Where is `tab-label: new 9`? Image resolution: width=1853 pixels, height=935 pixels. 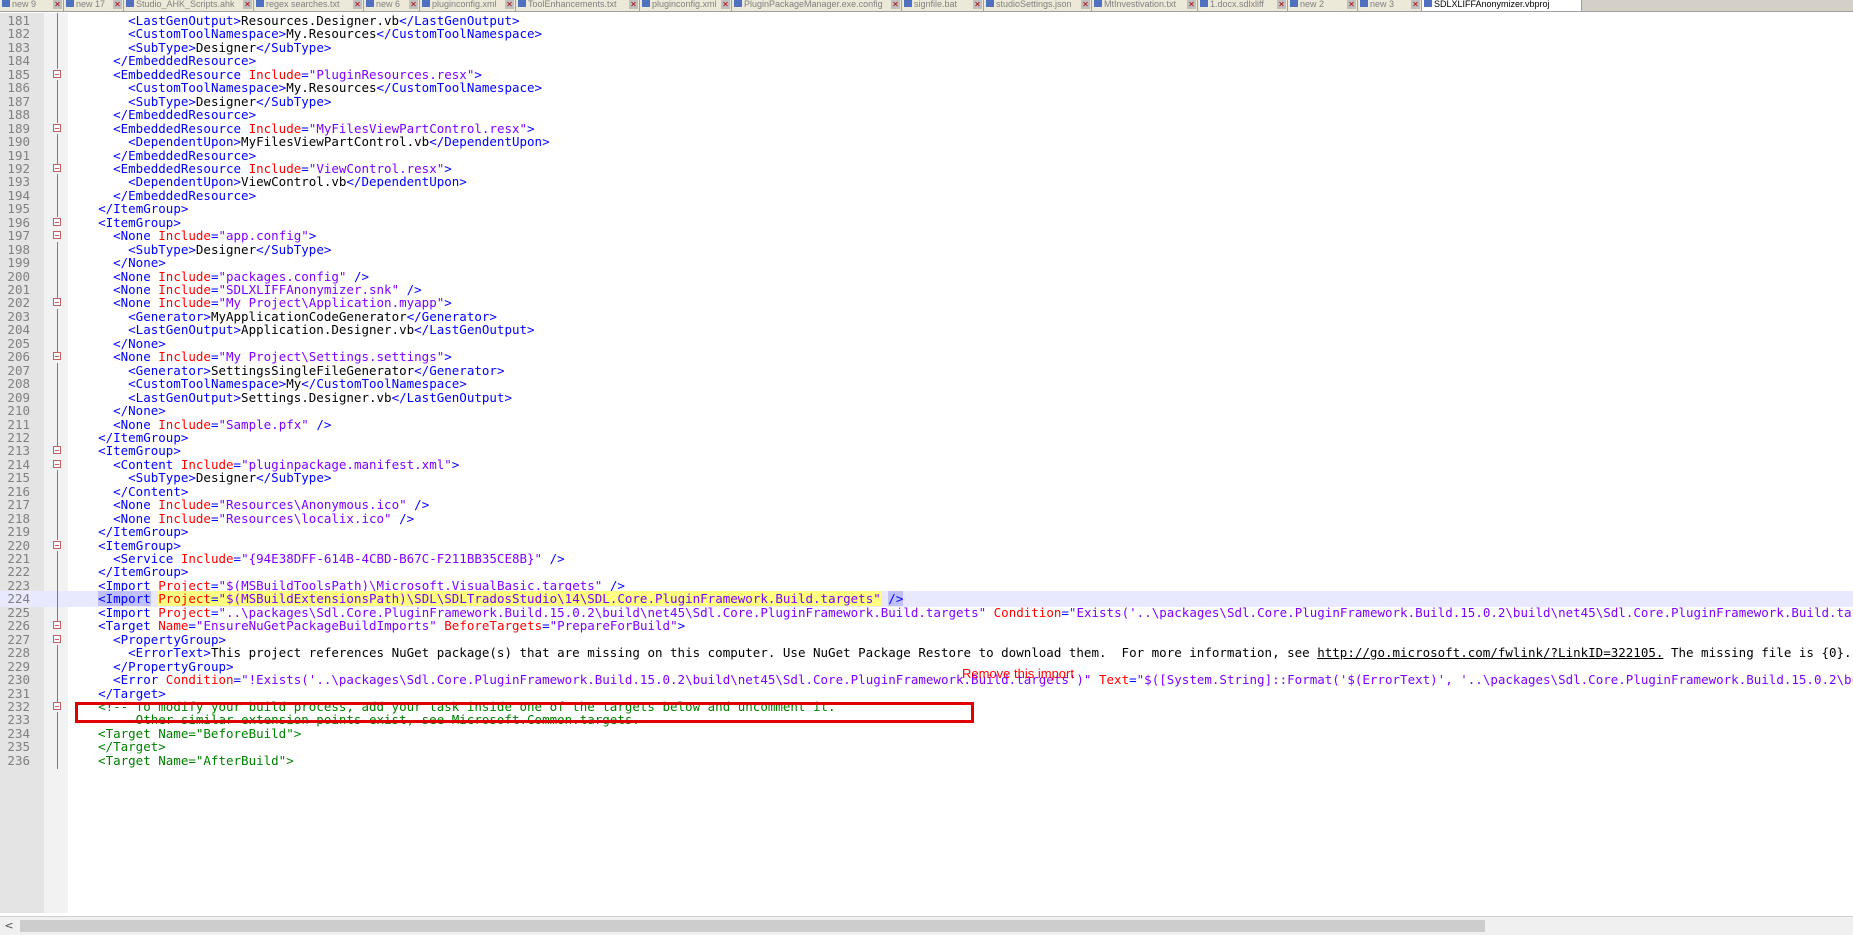 tab-label: new 9 is located at coordinates (24, 4).